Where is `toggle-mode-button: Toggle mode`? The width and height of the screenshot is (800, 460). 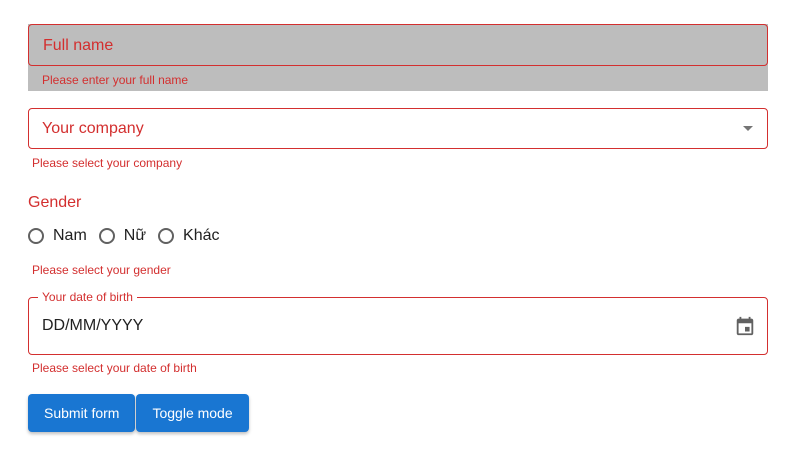 toggle-mode-button: Toggle mode is located at coordinates (192, 413).